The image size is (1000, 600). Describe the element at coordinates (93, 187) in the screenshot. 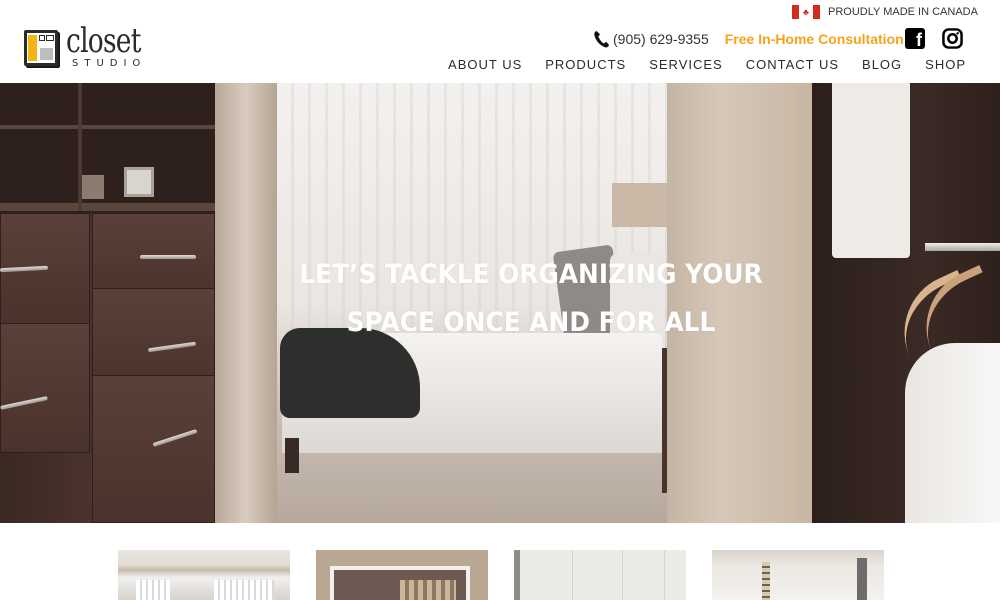

I see `hero-box` at that location.